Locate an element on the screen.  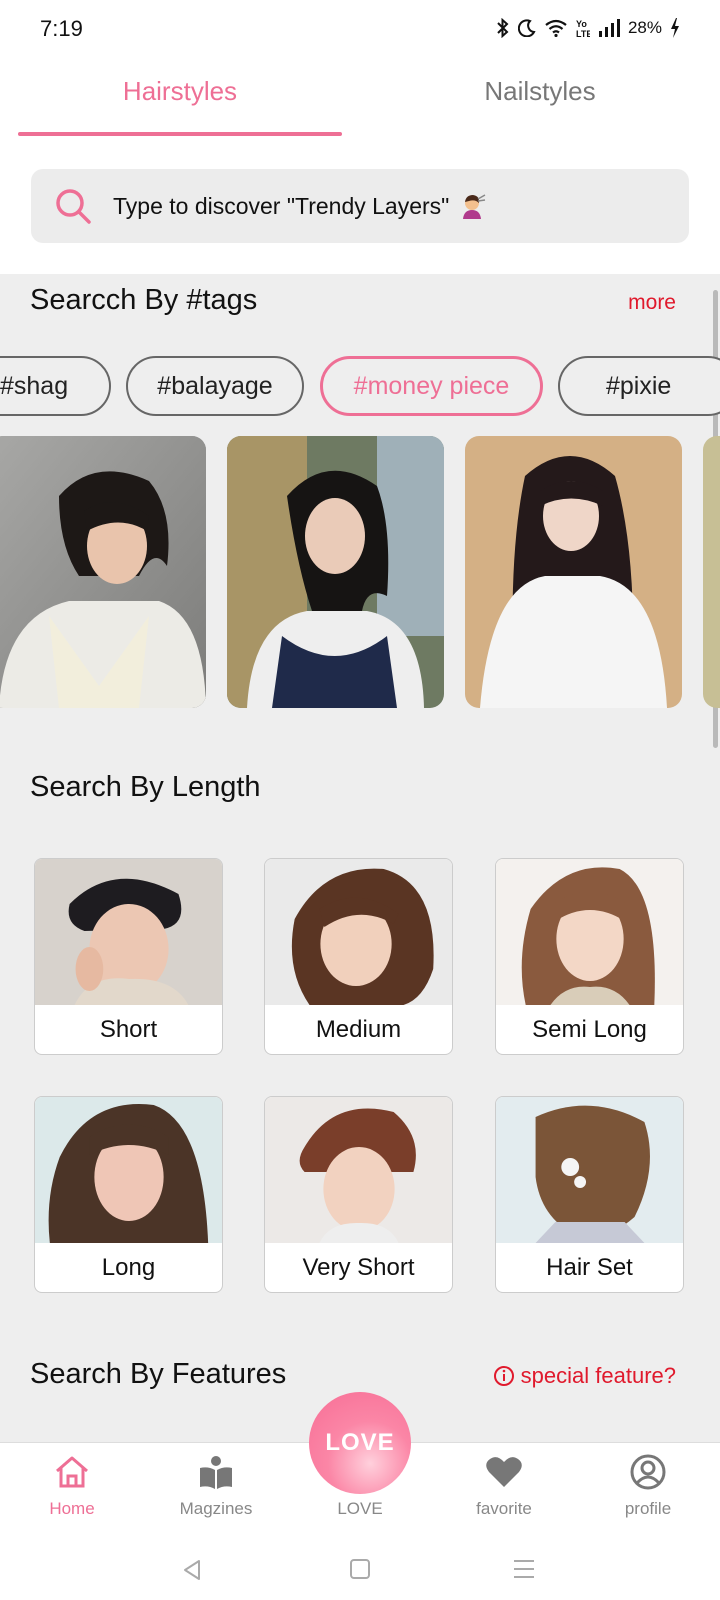
volte-icon: YoLTE is located at coordinates (583, 28).